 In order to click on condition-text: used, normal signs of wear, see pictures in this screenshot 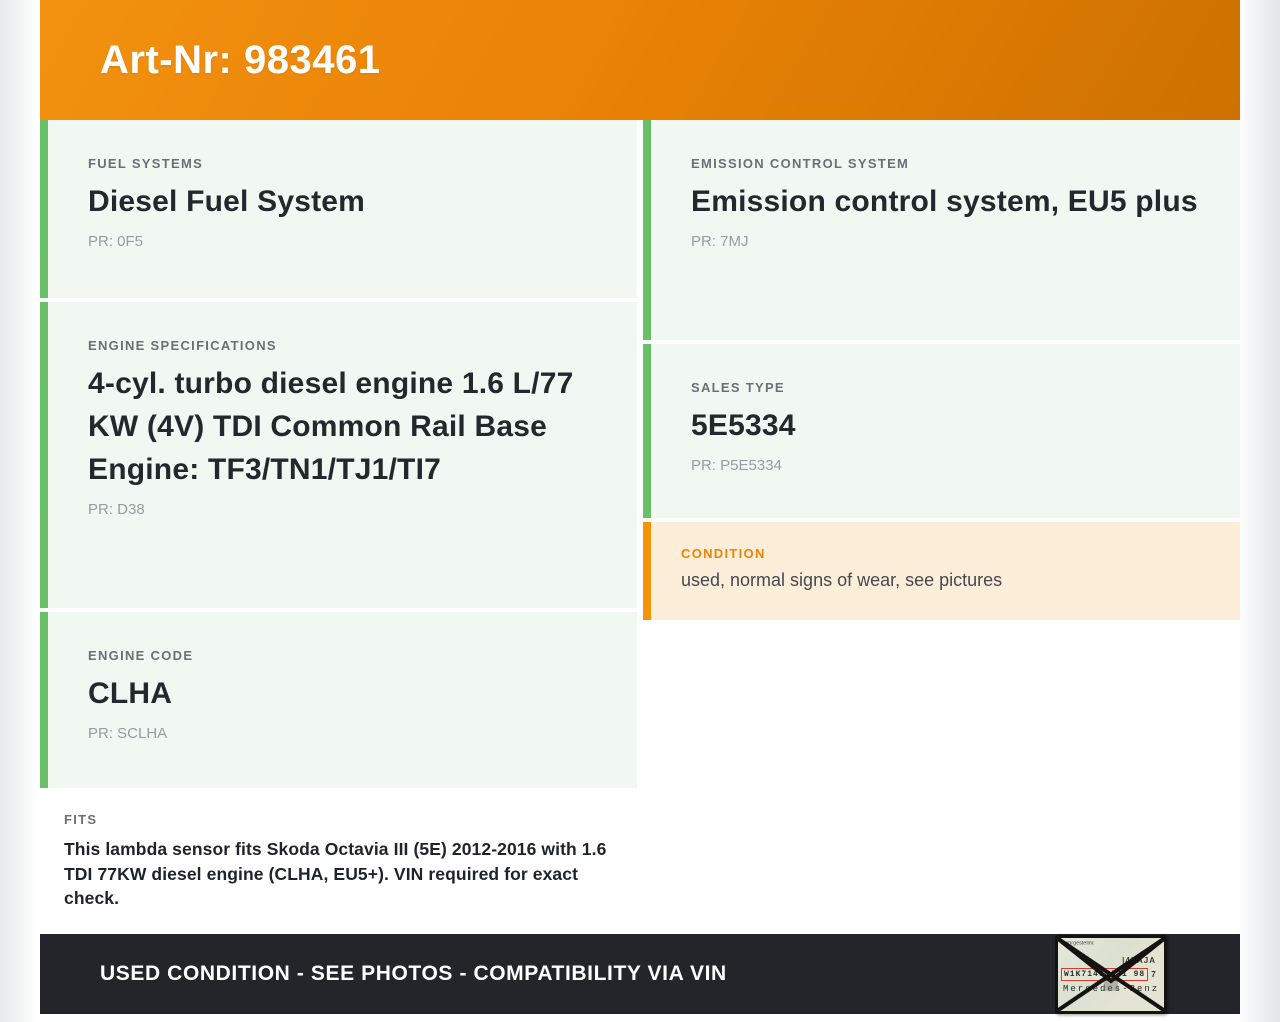, I will do `click(842, 580)`.